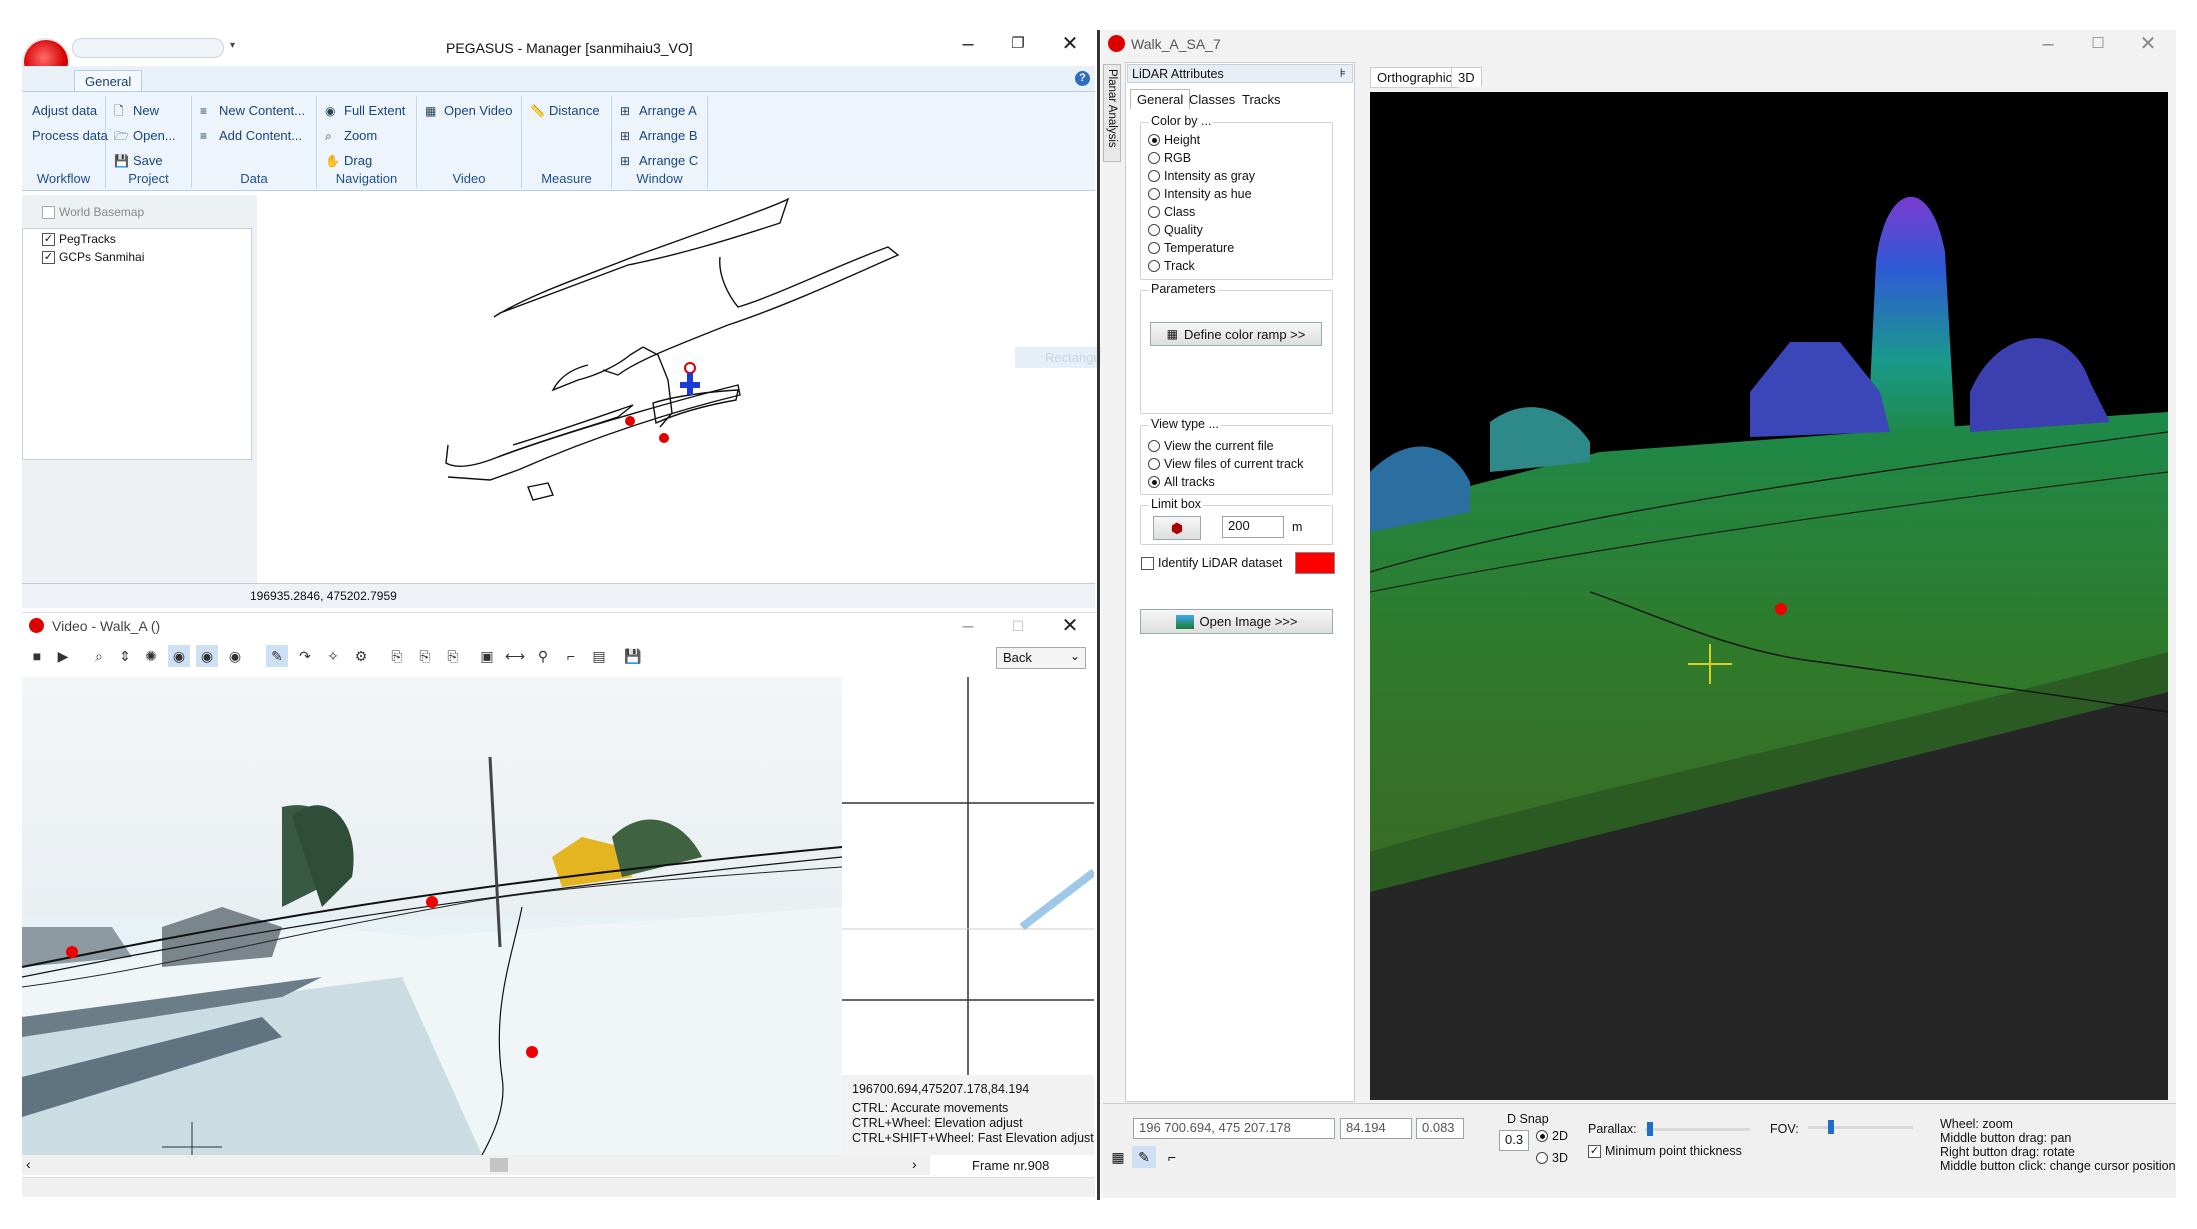 The width and height of the screenshot is (2197, 1229). What do you see at coordinates (1160, 99) in the screenshot?
I see `tab-lidar-general: General` at bounding box center [1160, 99].